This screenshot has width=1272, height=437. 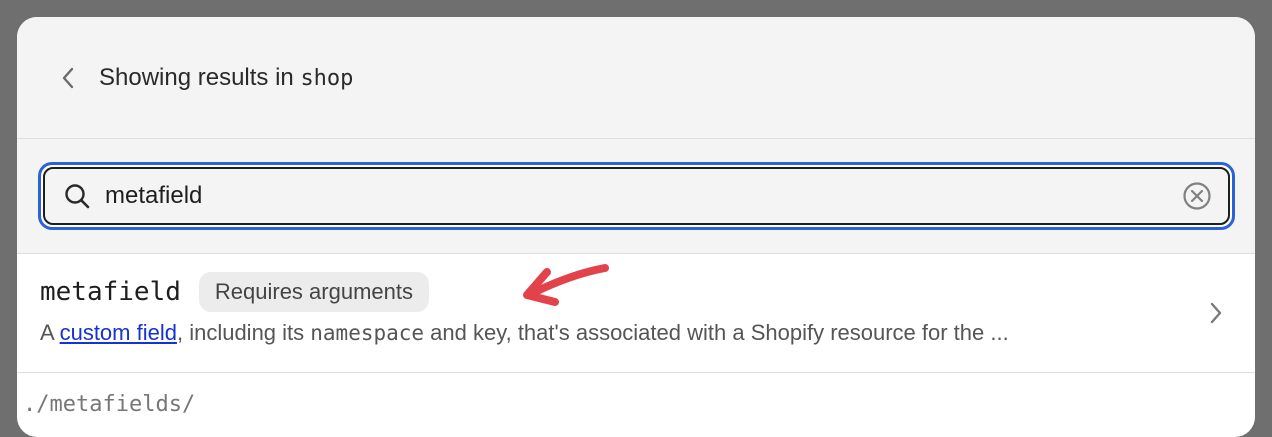 I want to click on chevron-left-icon, so click(x=68, y=77).